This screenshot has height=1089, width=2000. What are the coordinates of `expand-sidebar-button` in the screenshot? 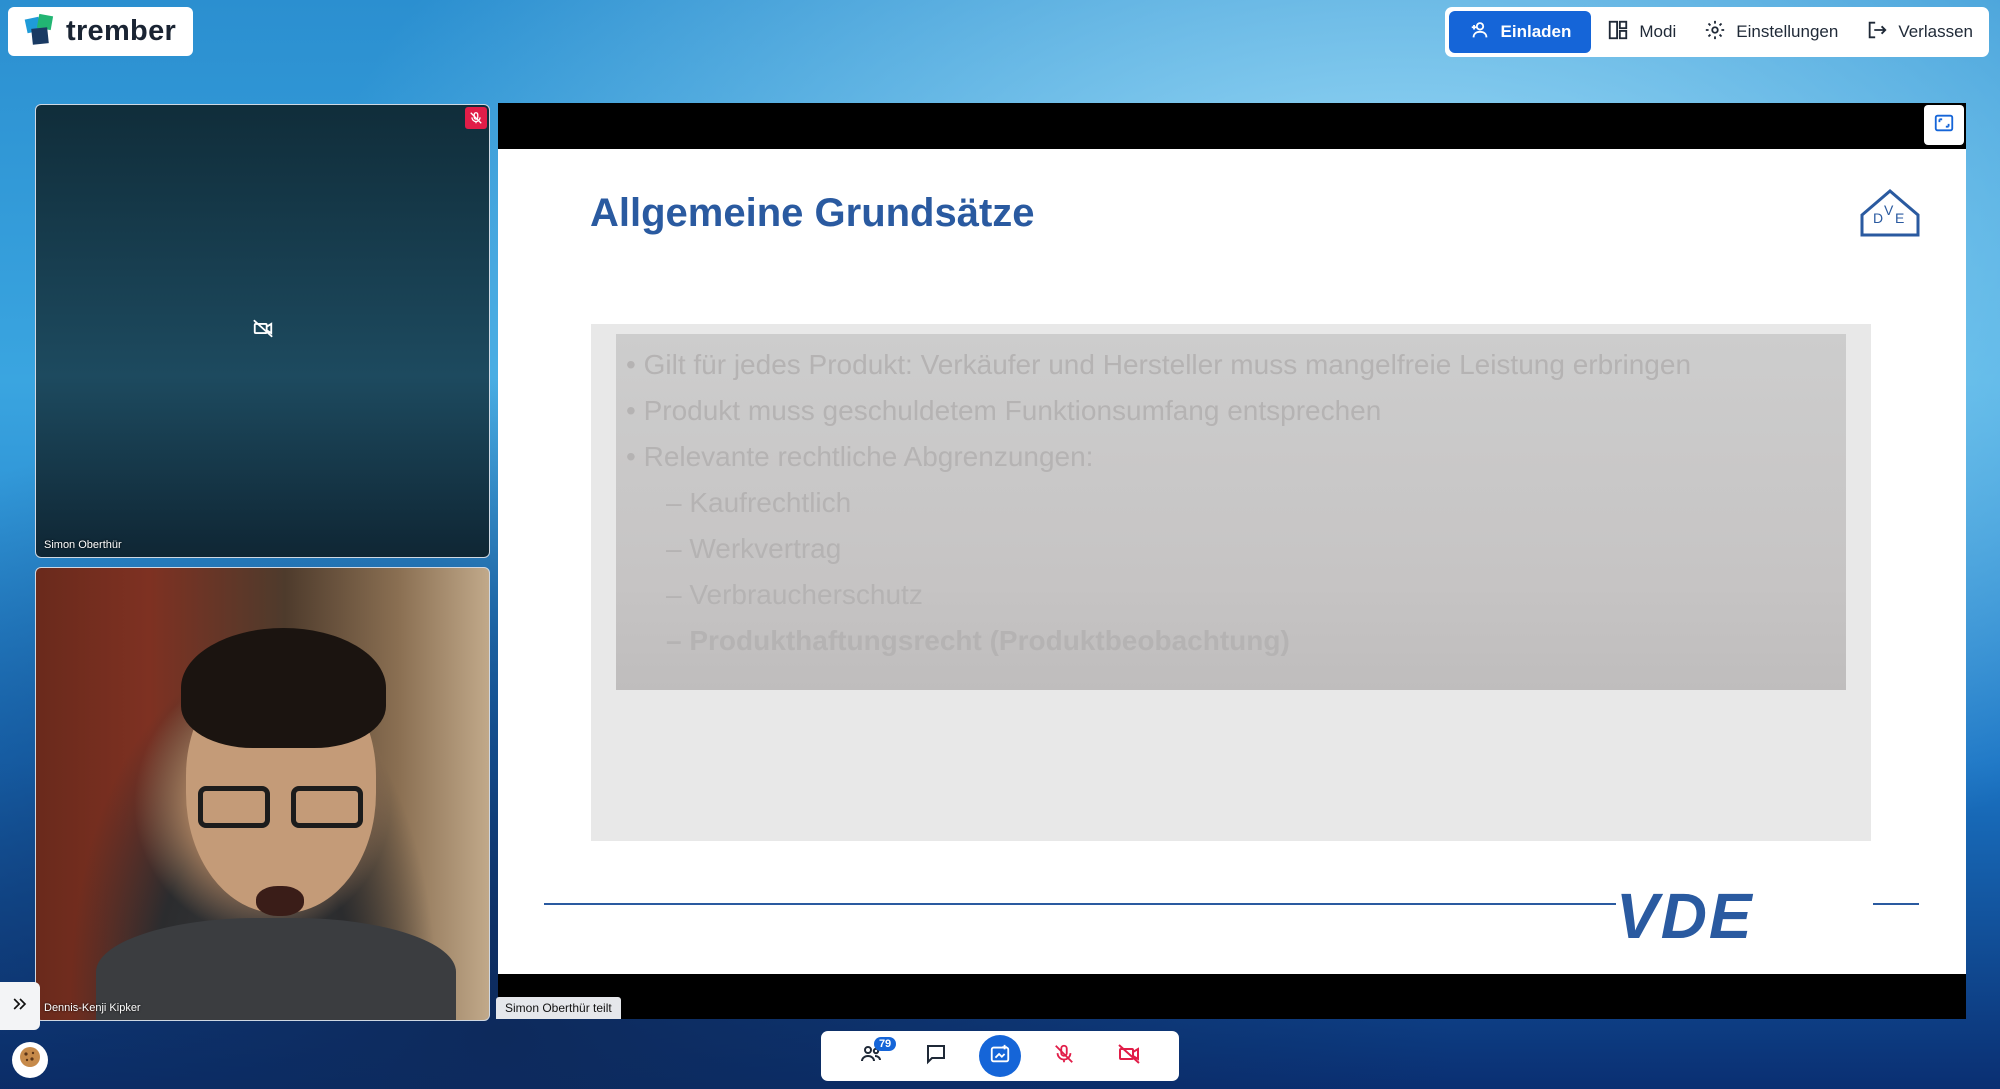 It's located at (20, 1006).